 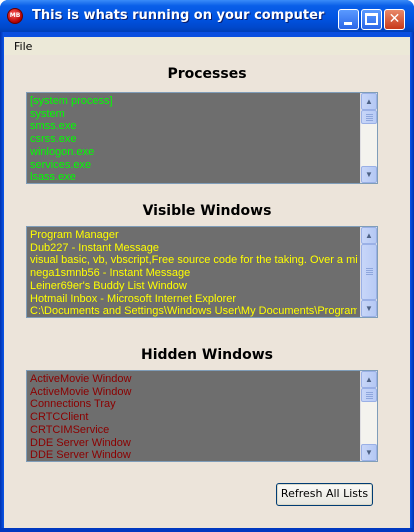 I want to click on window-frame-bottom, so click(x=207, y=530).